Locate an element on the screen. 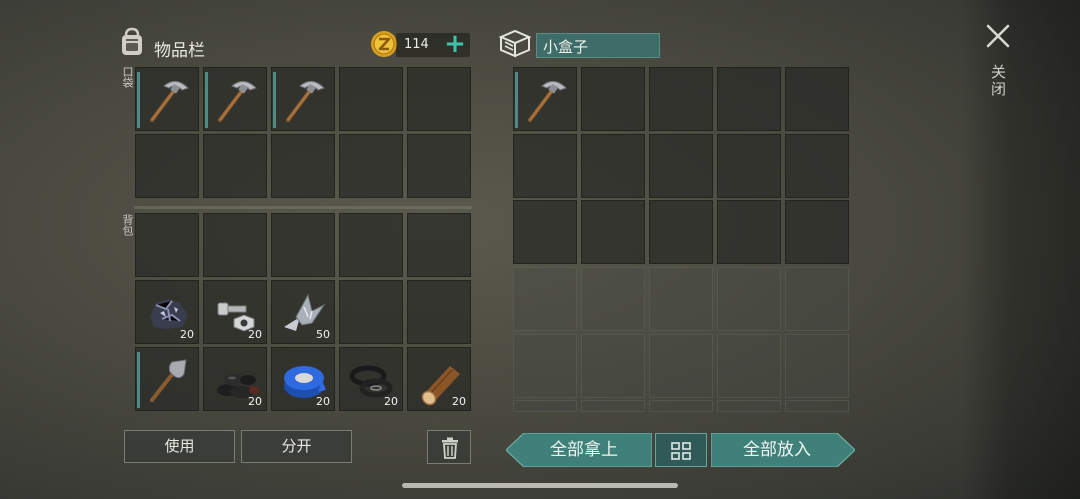 Image resolution: width=1080 pixels, height=499 pixels. backpack-slot-shovel is located at coordinates (167, 379).